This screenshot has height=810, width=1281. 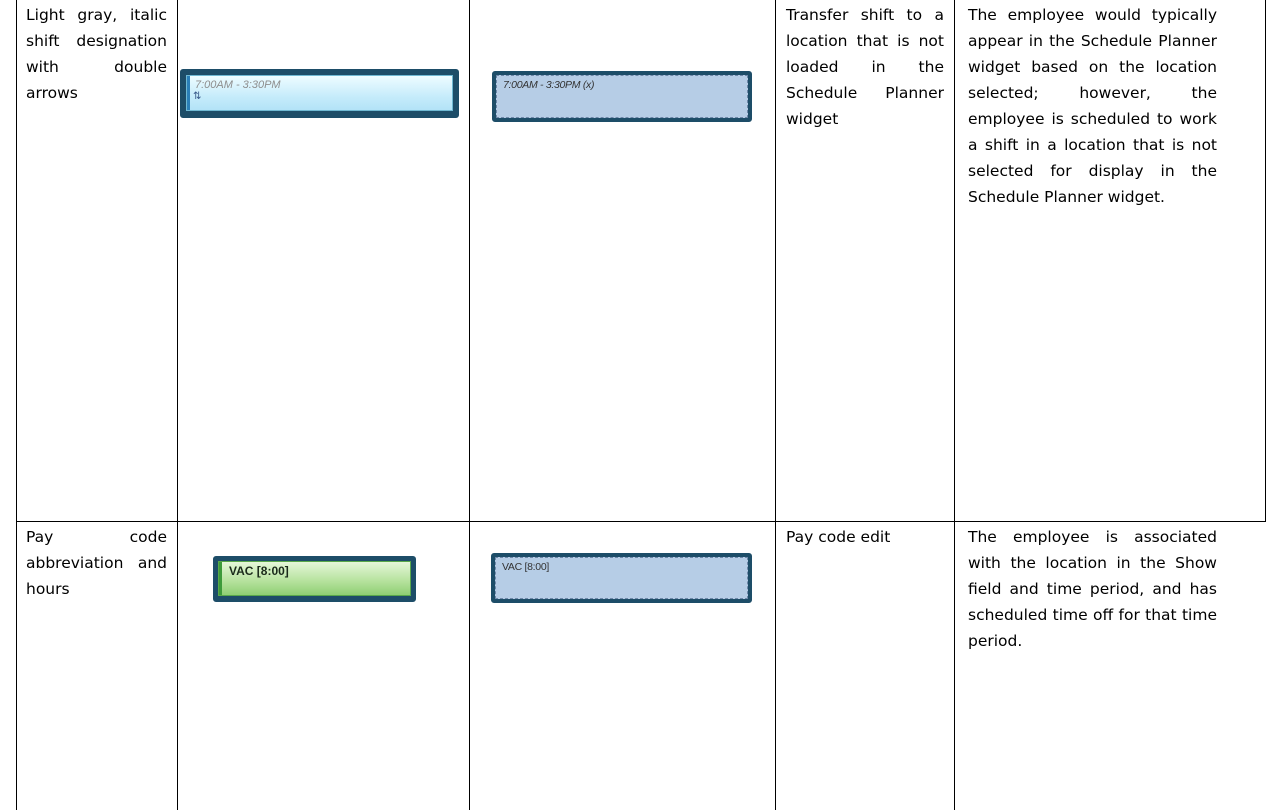 What do you see at coordinates (16, 405) in the screenshot?
I see `table-border-left` at bounding box center [16, 405].